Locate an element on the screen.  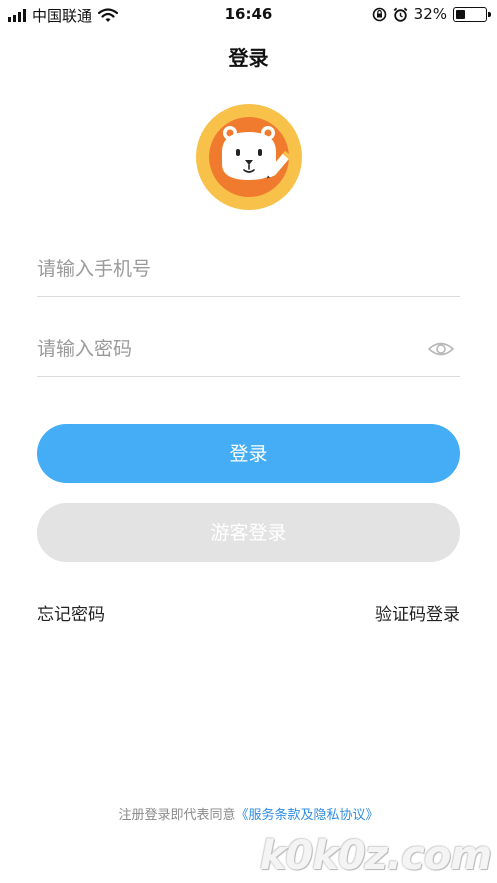
battery-percent: 32% is located at coordinates (430, 14).